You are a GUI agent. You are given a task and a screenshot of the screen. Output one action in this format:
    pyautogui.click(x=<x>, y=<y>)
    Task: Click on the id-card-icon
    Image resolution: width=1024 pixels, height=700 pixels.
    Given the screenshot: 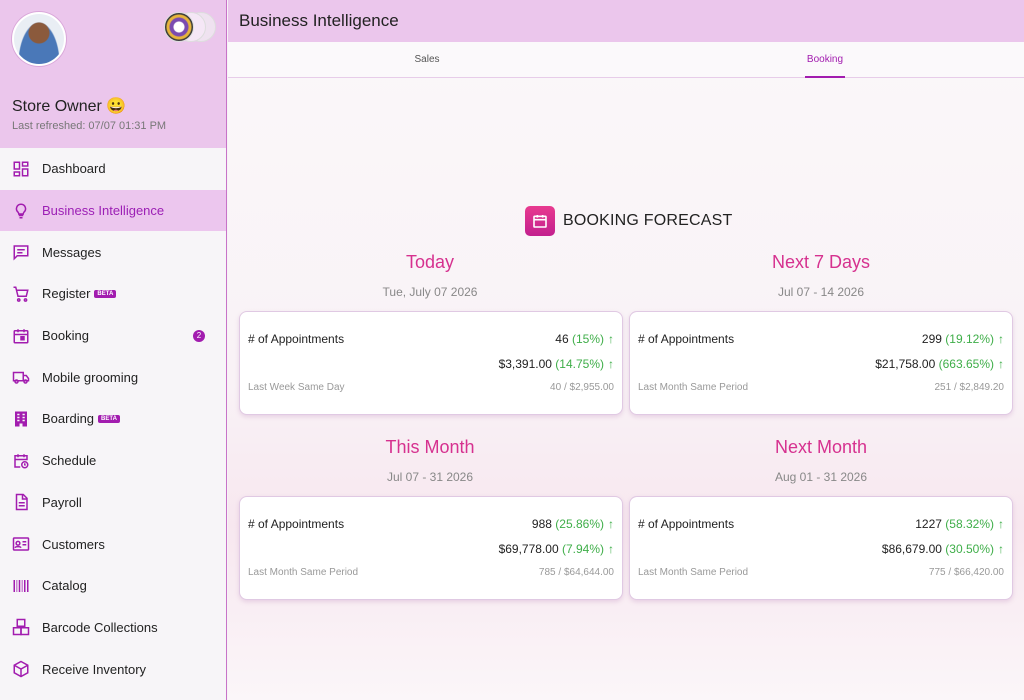 What is the action you would take?
    pyautogui.click(x=21, y=544)
    